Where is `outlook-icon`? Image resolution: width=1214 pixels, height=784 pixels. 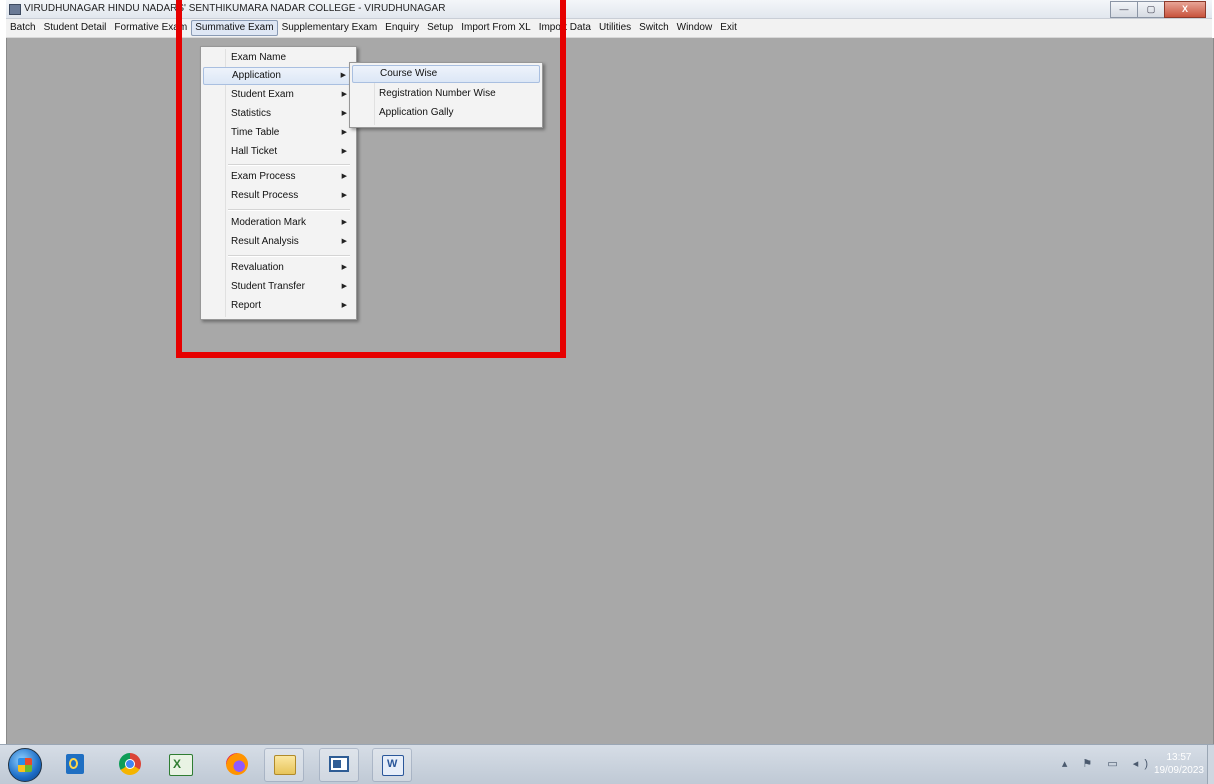
outlook-icon is located at coordinates (75, 764).